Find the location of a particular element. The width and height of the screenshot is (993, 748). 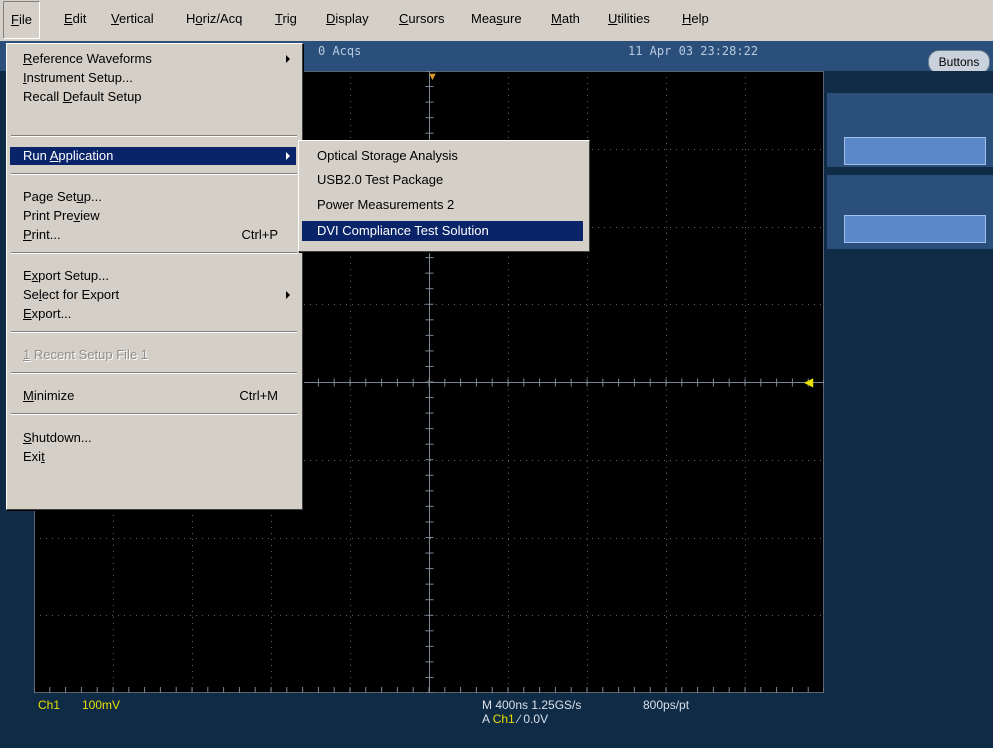

print-shortcut: Ctrl+P is located at coordinates (259, 234).